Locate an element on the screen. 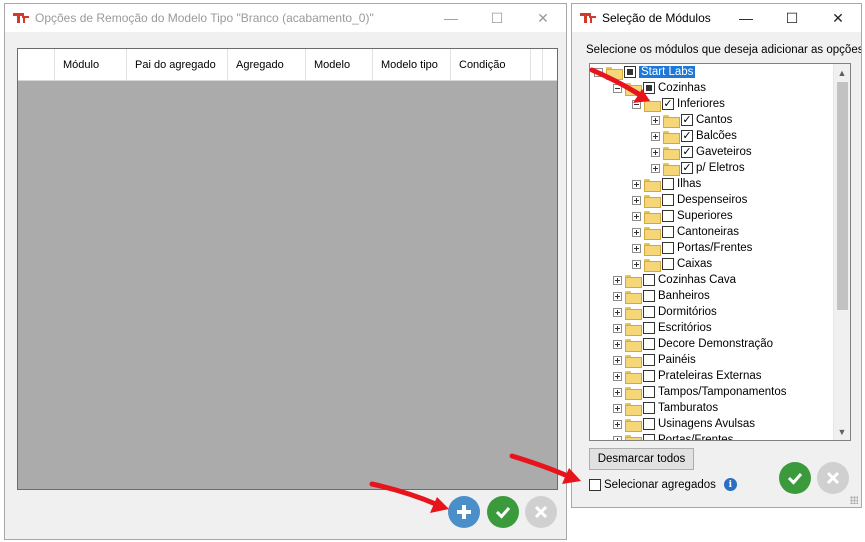 The image size is (865, 542). tree-node: Cantos is located at coordinates (711, 120).